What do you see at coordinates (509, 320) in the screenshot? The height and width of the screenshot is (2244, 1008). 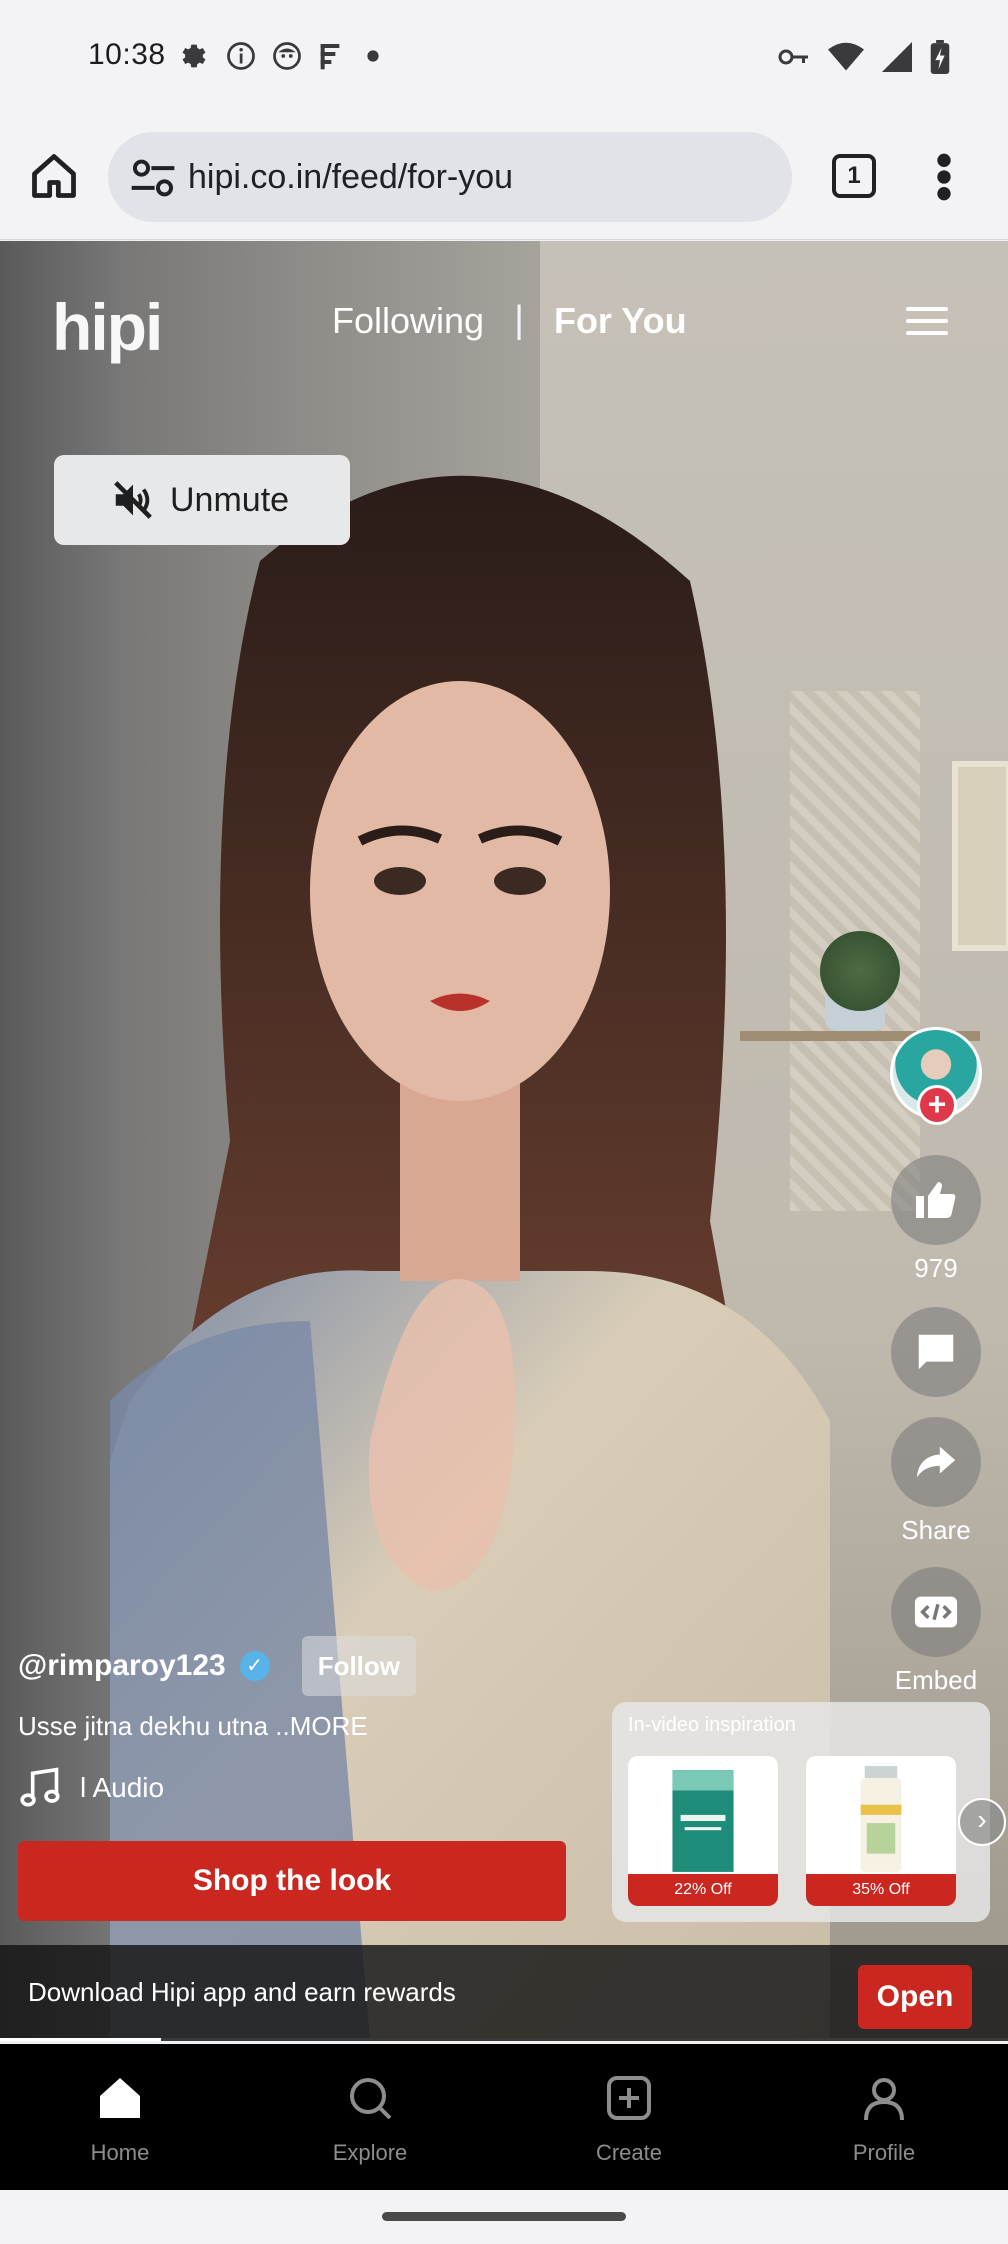 I see `feed-tabs: Following | For You` at bounding box center [509, 320].